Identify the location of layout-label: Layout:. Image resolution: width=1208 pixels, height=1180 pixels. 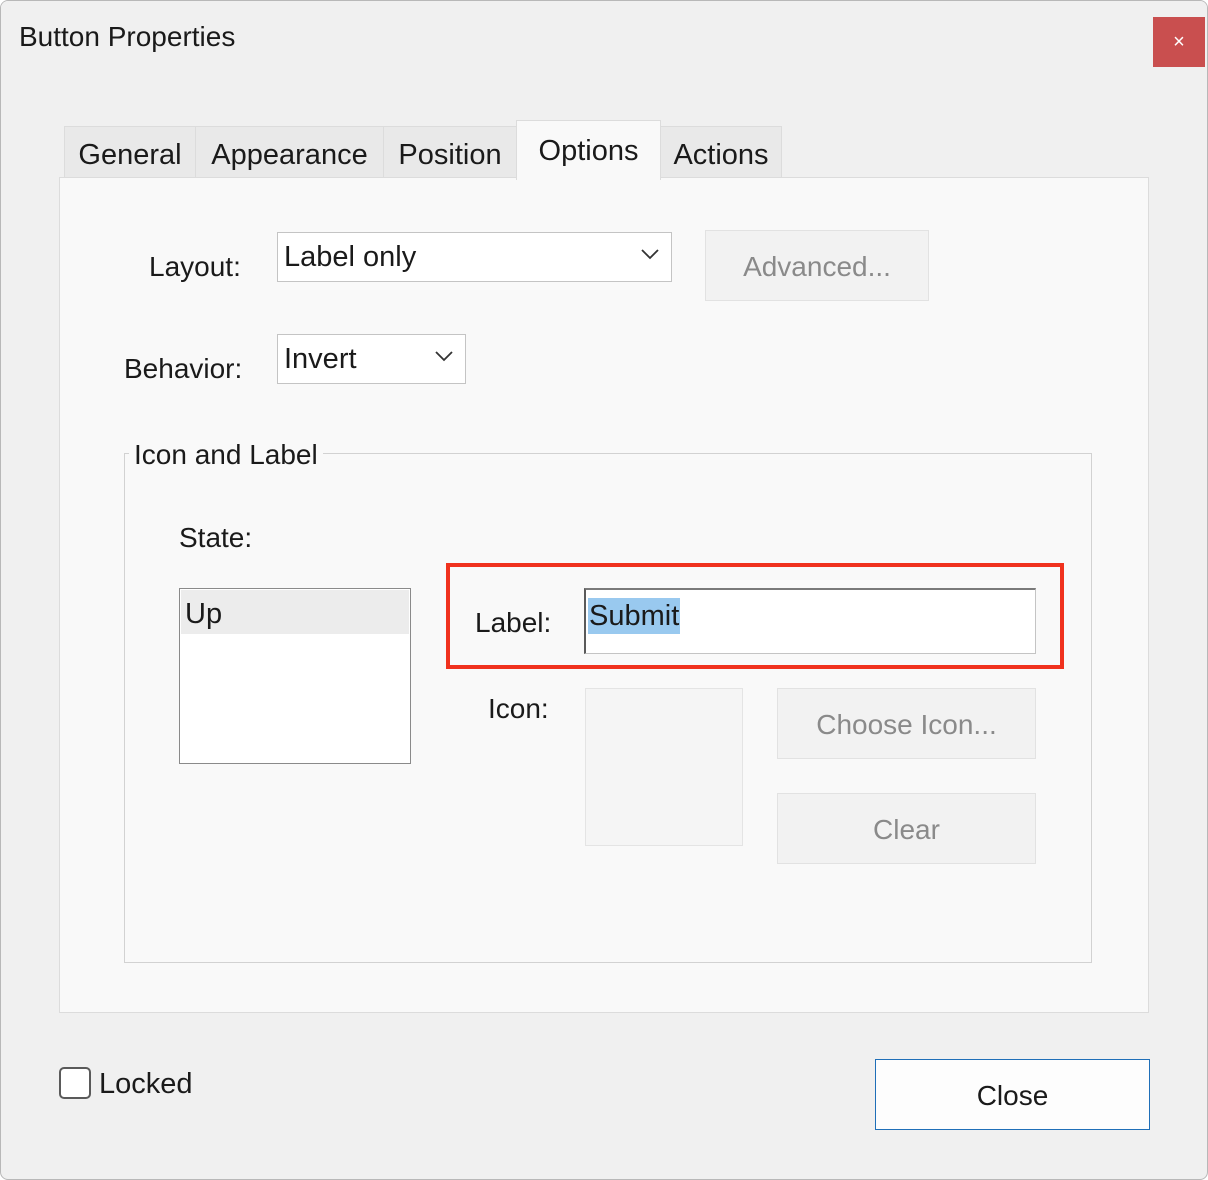
(195, 266).